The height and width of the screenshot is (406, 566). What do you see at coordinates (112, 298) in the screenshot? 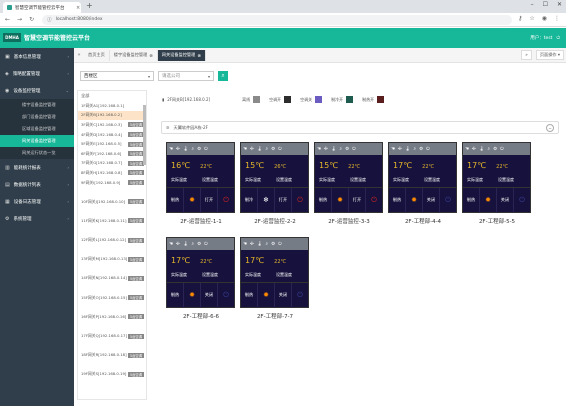
I see `gateway-list-item: 15F网关O[192.168.0.15] 5台空调` at bounding box center [112, 298].